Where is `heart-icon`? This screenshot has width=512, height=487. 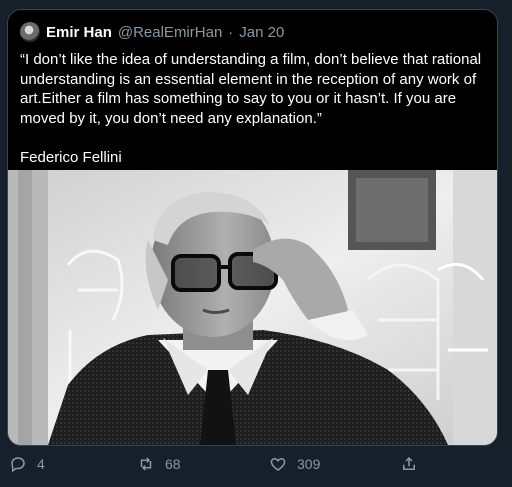 heart-icon is located at coordinates (278, 464).